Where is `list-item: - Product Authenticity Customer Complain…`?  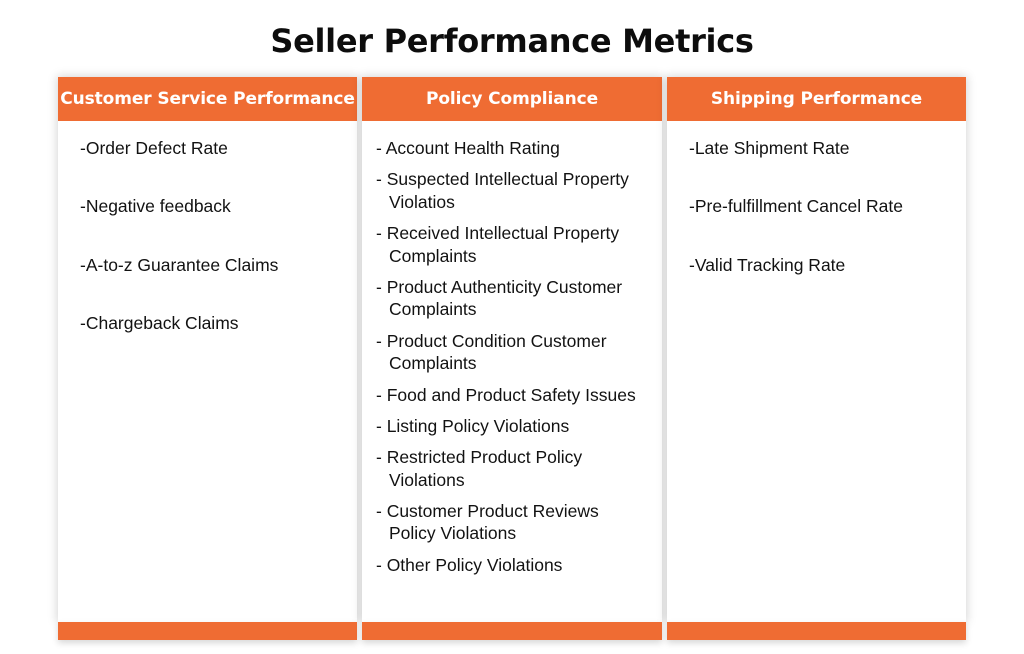
list-item: - Product Authenticity Customer Complain… is located at coordinates (499, 298).